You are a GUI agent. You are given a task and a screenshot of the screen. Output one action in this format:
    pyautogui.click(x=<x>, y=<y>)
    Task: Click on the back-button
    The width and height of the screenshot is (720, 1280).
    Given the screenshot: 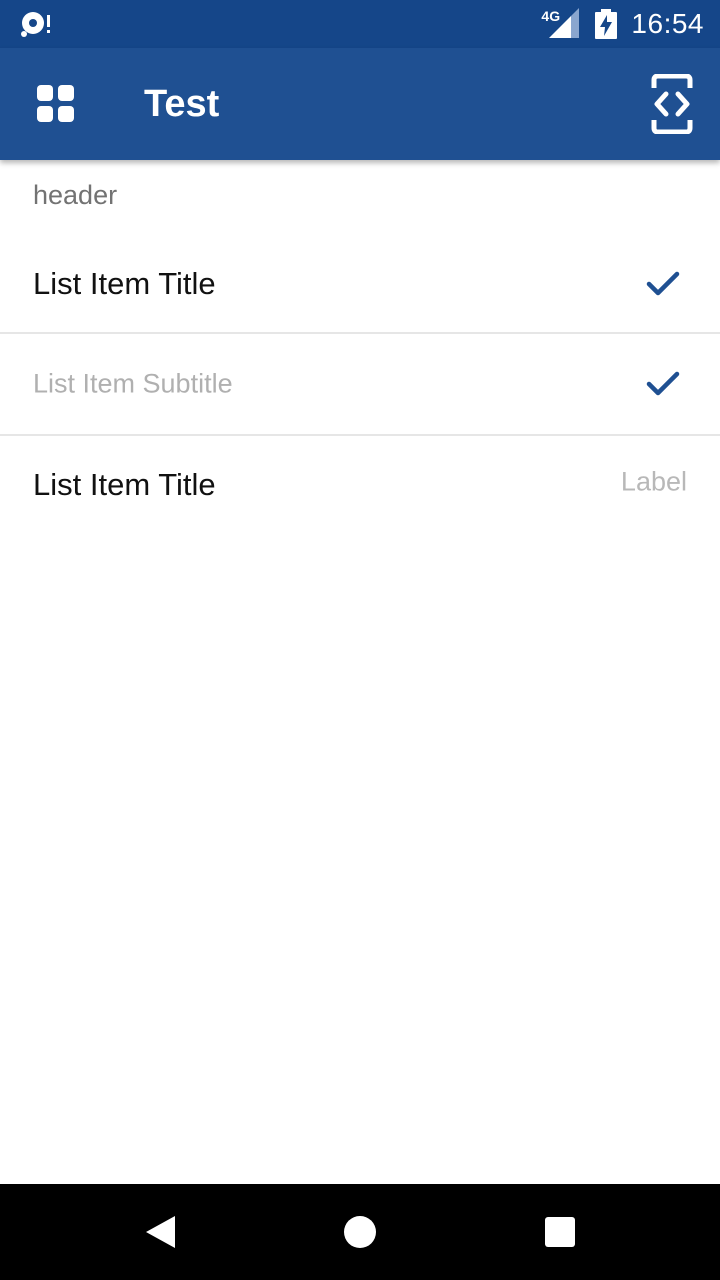 What is the action you would take?
    pyautogui.click(x=160, y=1232)
    